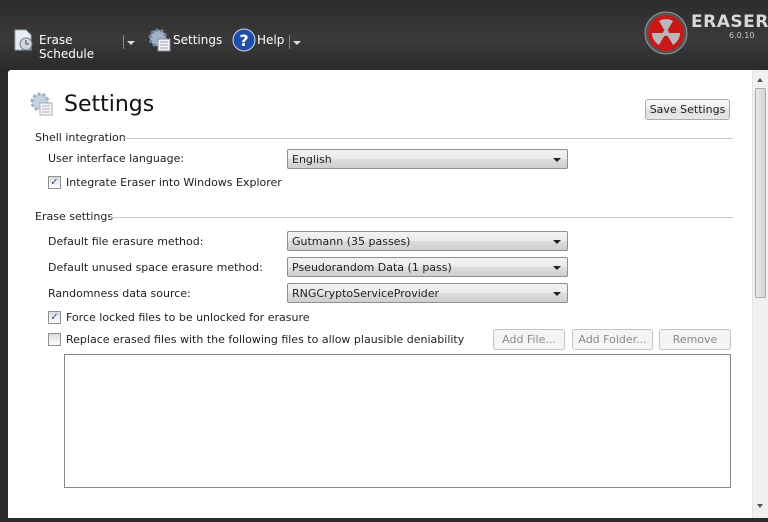 The width and height of the screenshot is (768, 522). Describe the element at coordinates (760, 80) in the screenshot. I see `scroll-up-arrow` at that location.